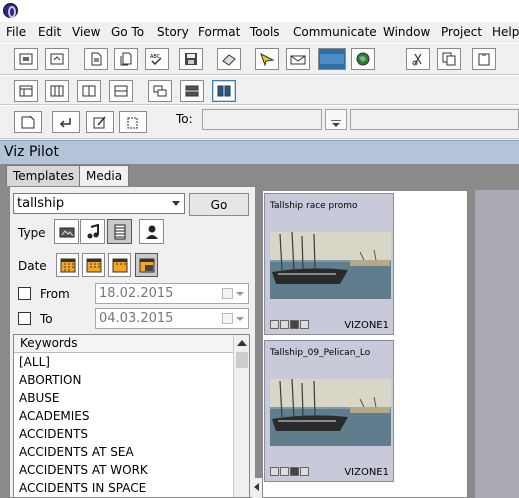 The height and width of the screenshot is (498, 519). I want to click on calendar-month-icon, so click(119, 265).